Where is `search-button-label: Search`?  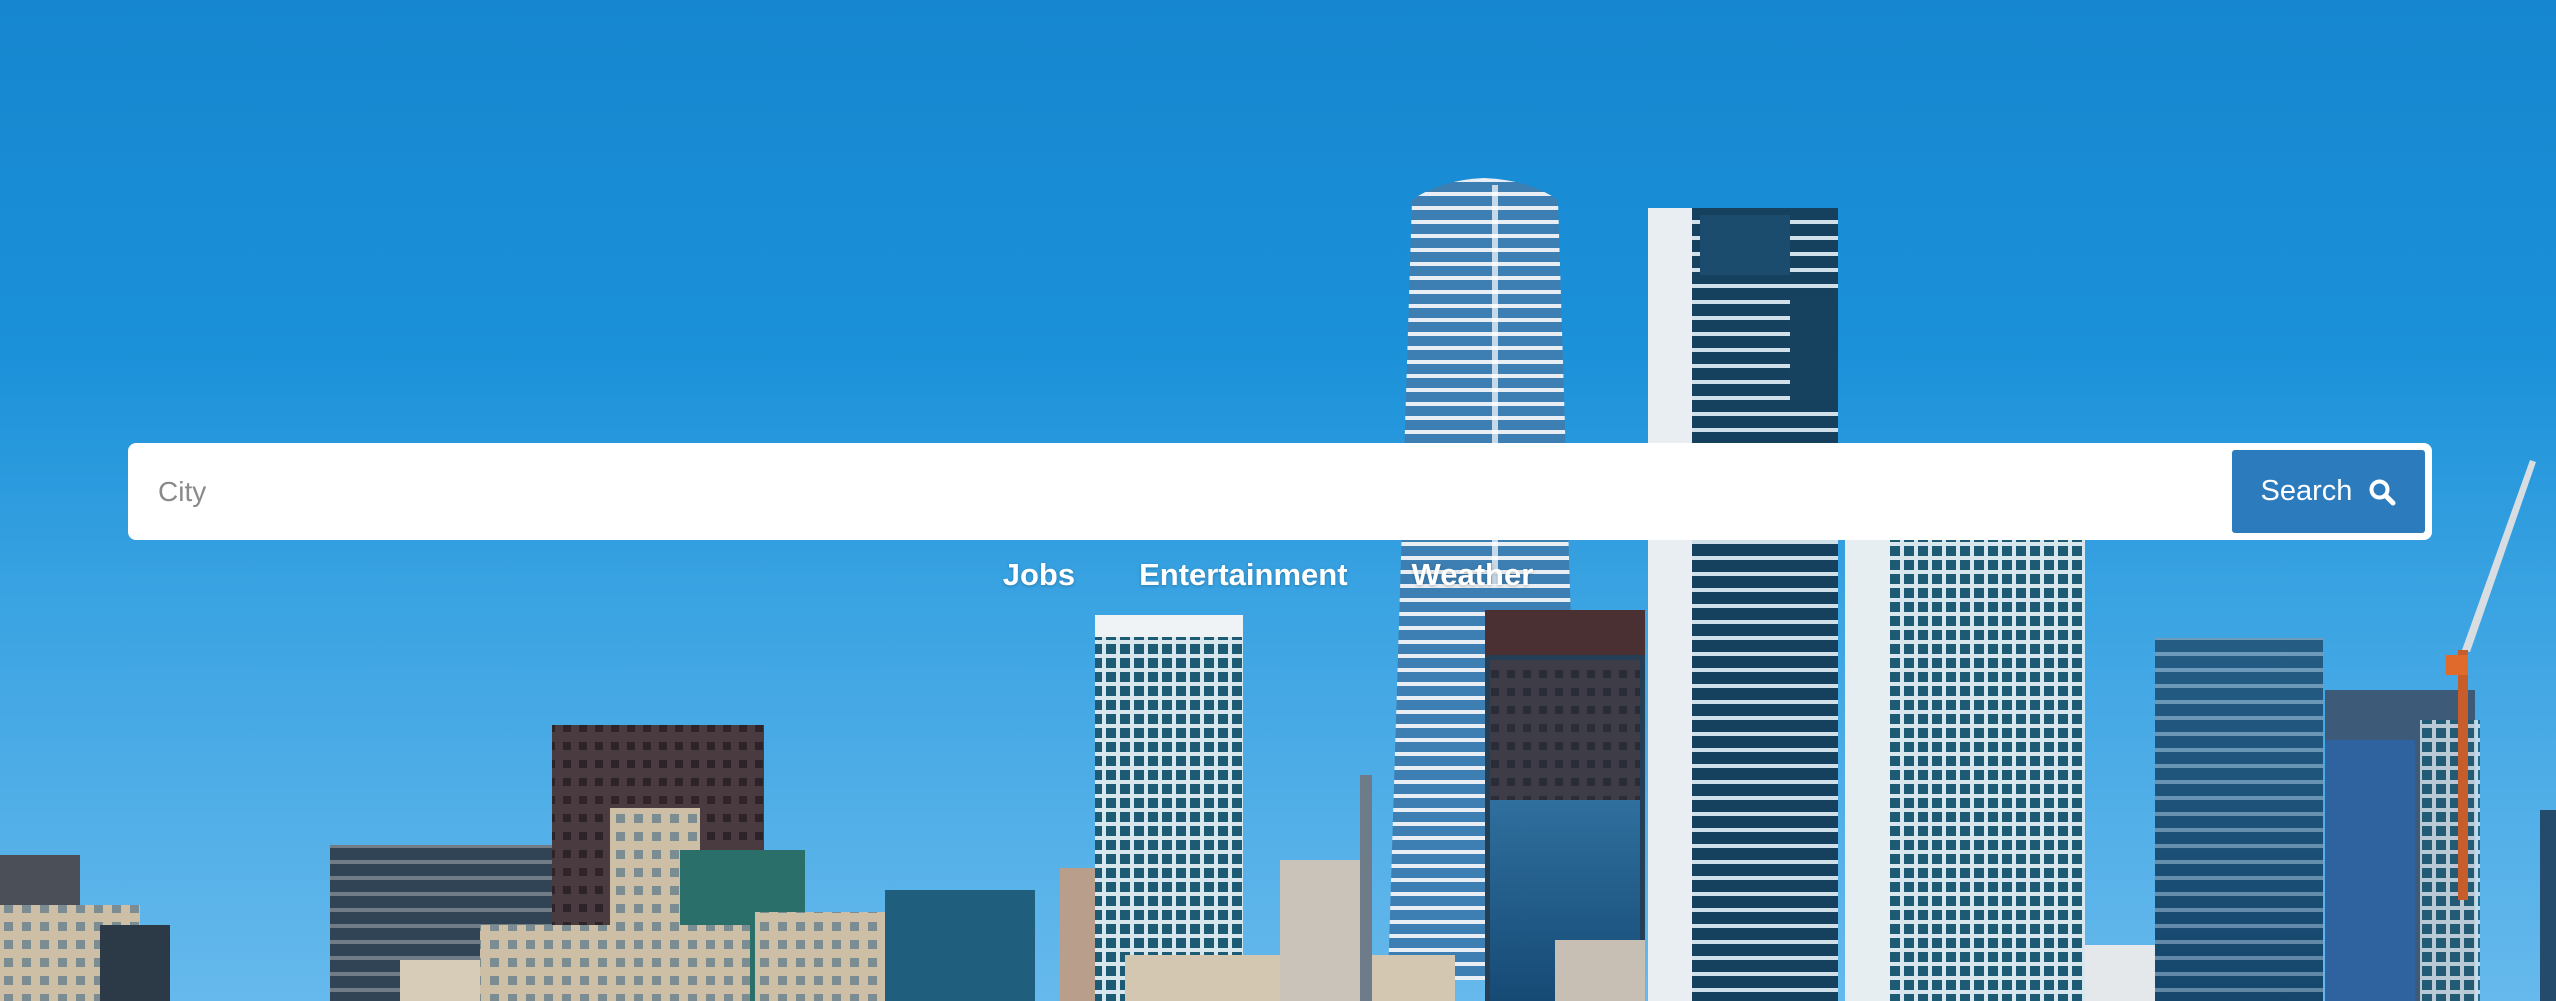
search-button-label: Search is located at coordinates (2306, 491).